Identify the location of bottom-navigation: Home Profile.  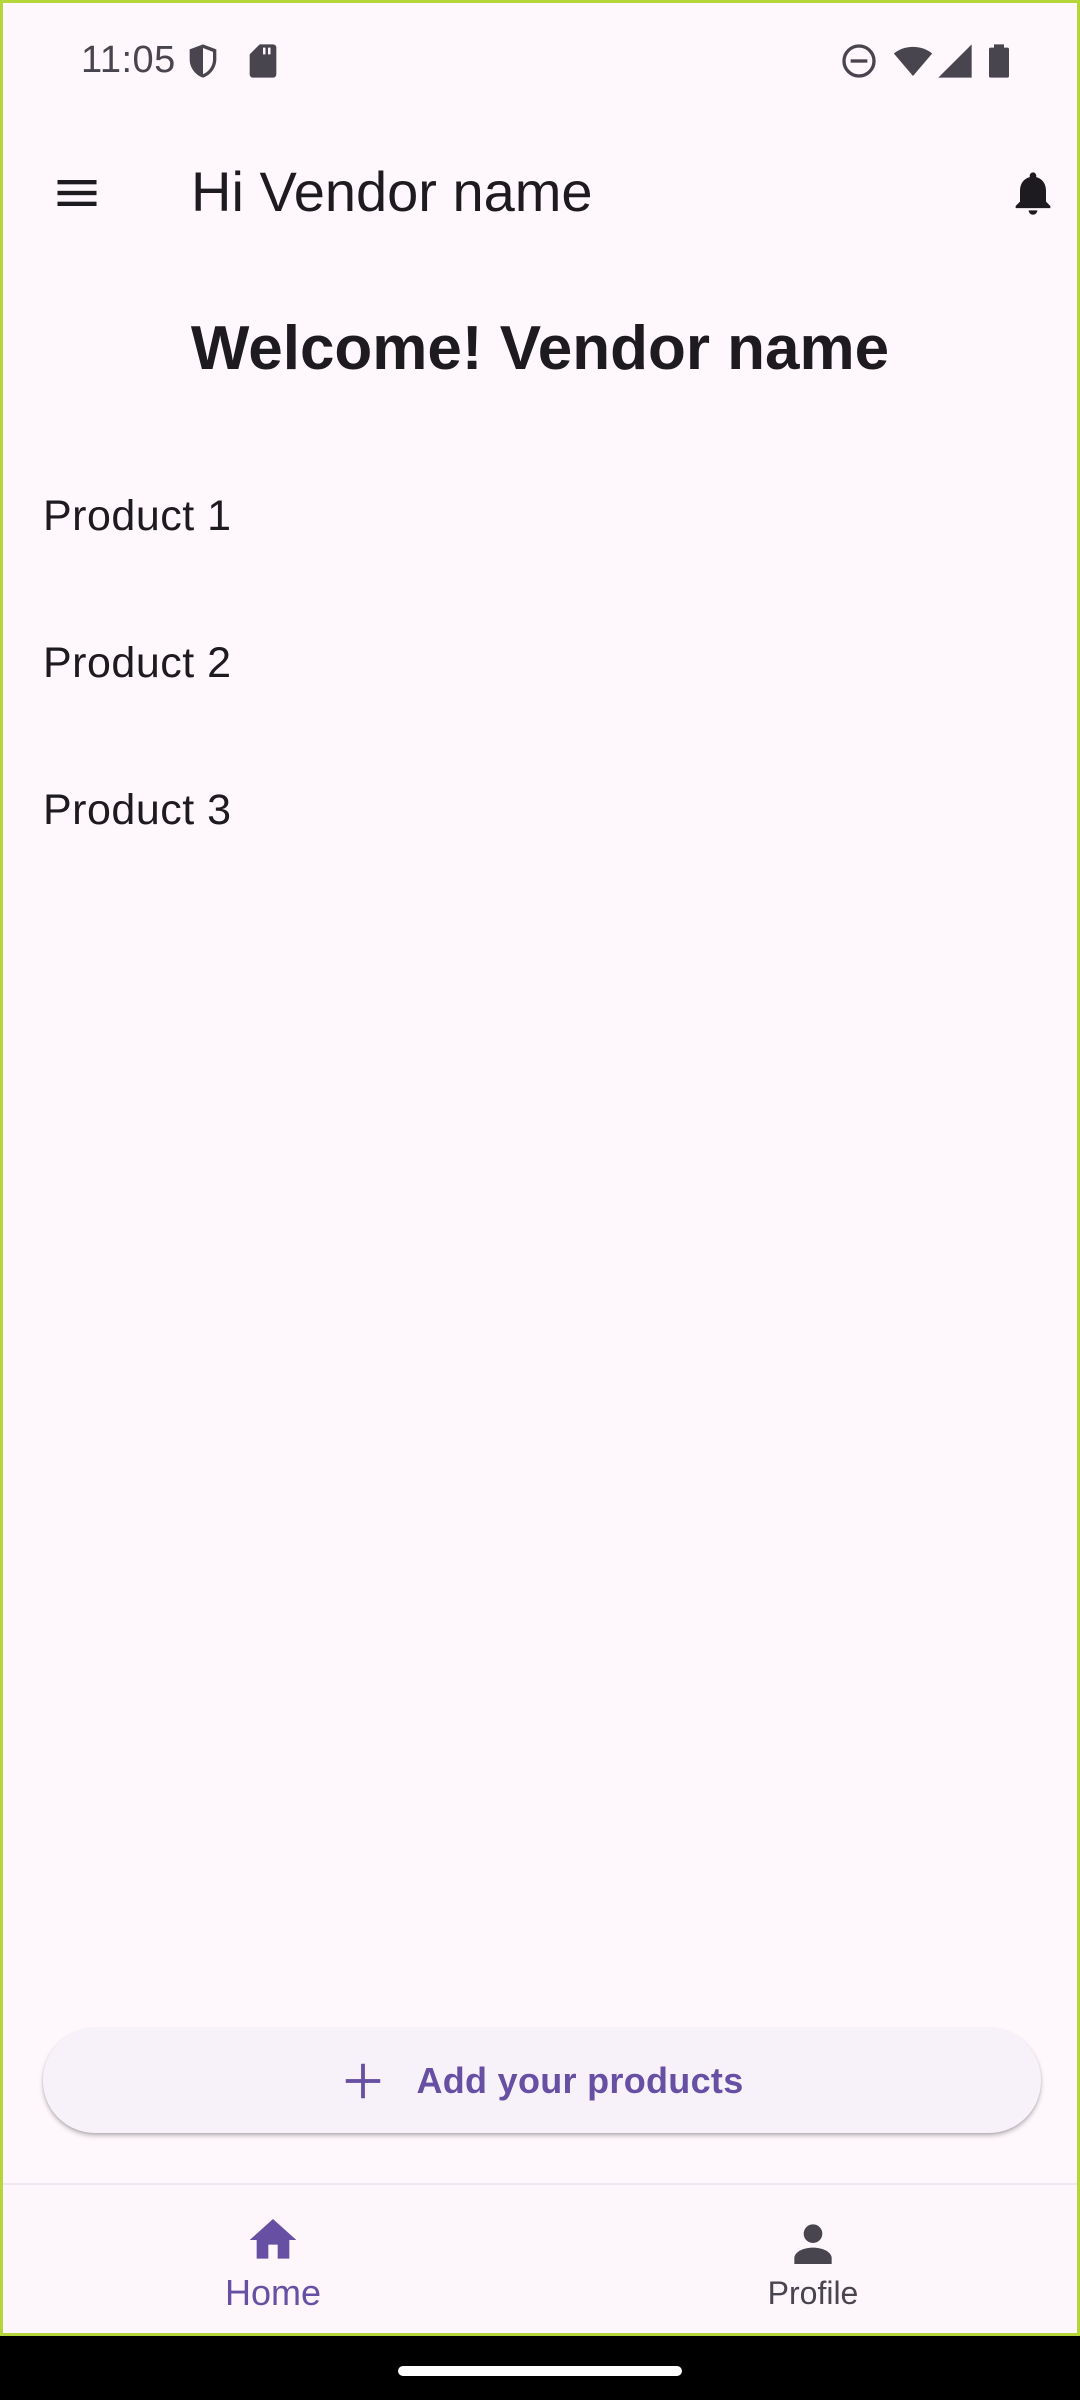
(540, 2258).